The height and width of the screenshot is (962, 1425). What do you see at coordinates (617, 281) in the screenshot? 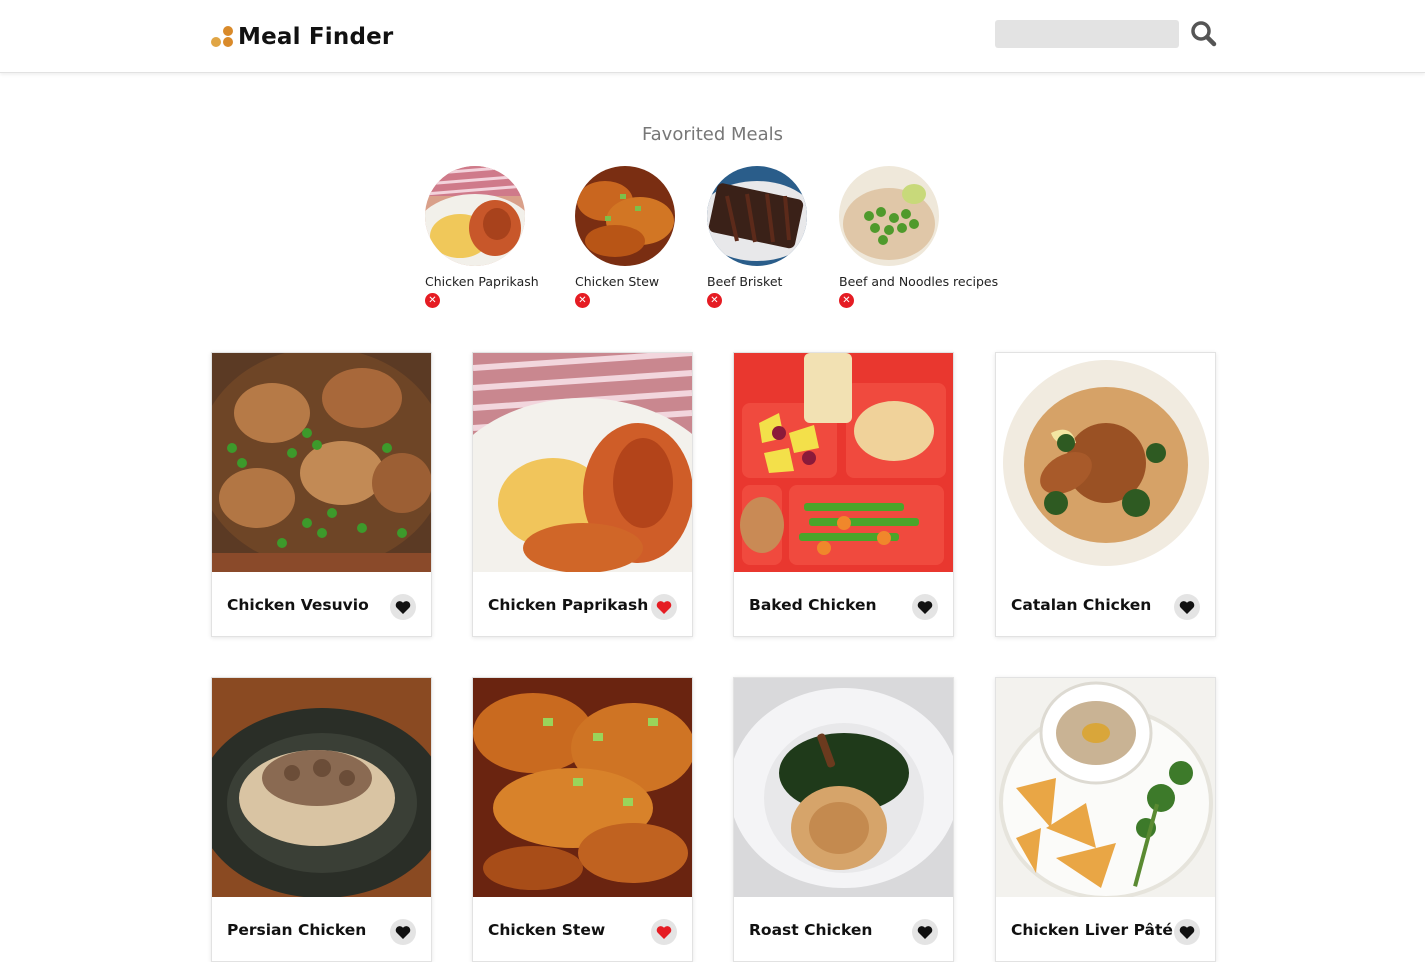
I see `favorite-meal-name: Chicken Stew` at bounding box center [617, 281].